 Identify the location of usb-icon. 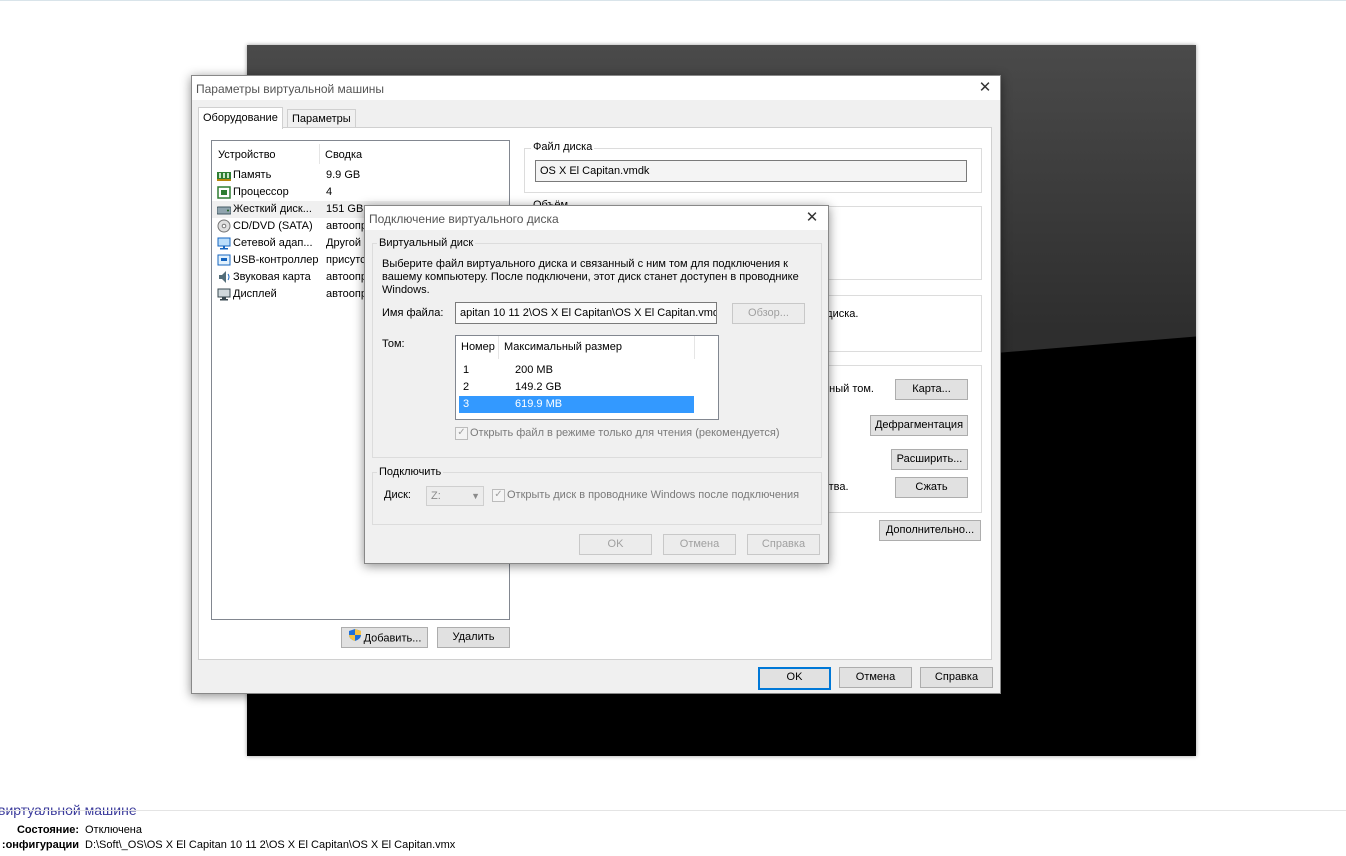
(224, 260).